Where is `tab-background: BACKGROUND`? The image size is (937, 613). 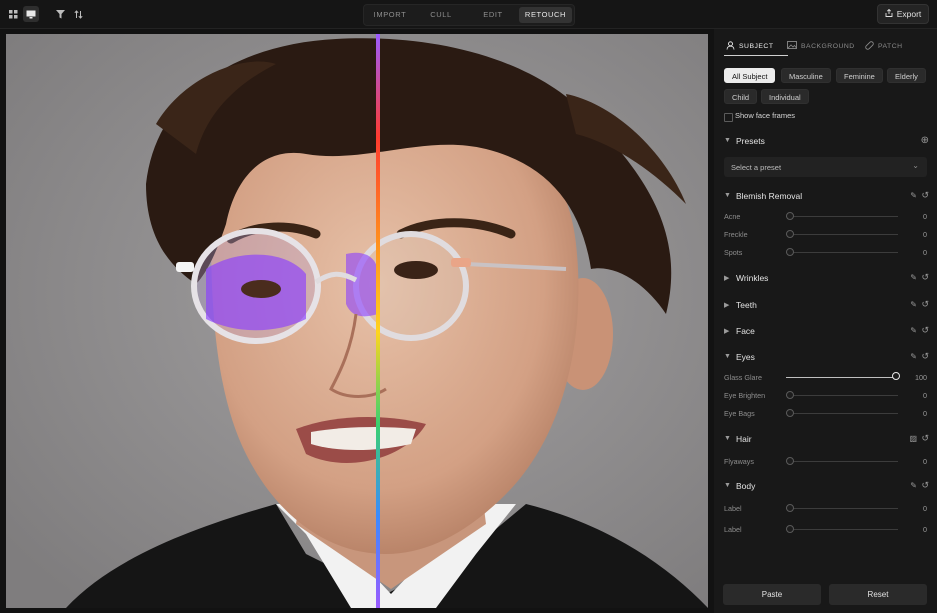 tab-background: BACKGROUND is located at coordinates (821, 46).